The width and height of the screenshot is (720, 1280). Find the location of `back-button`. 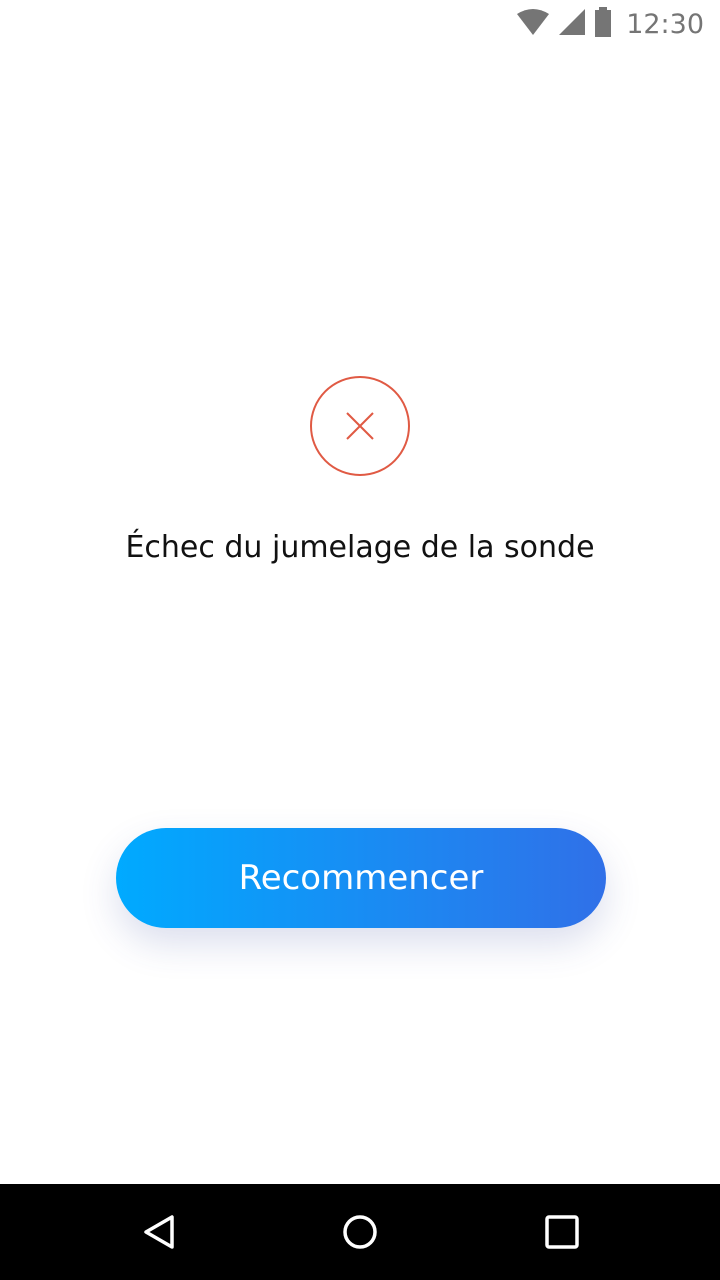

back-button is located at coordinates (160, 1232).